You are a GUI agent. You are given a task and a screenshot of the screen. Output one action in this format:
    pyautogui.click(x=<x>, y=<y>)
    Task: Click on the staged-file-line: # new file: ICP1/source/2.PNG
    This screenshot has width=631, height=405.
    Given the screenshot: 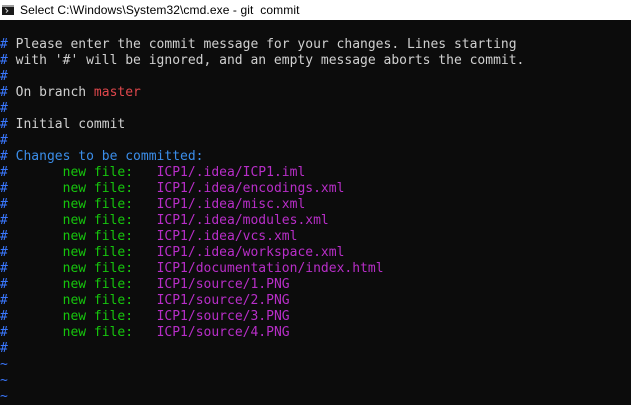 What is the action you would take?
    pyautogui.click(x=145, y=301)
    